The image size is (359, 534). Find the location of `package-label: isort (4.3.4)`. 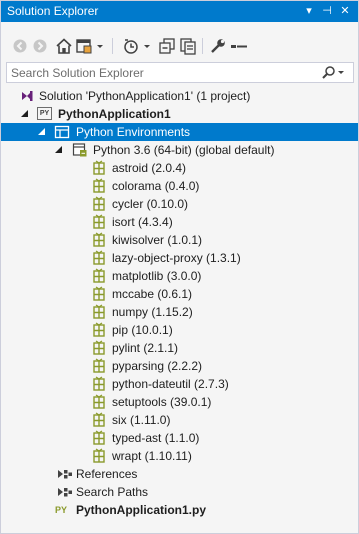

package-label: isort (4.3.4) is located at coordinates (142, 222).